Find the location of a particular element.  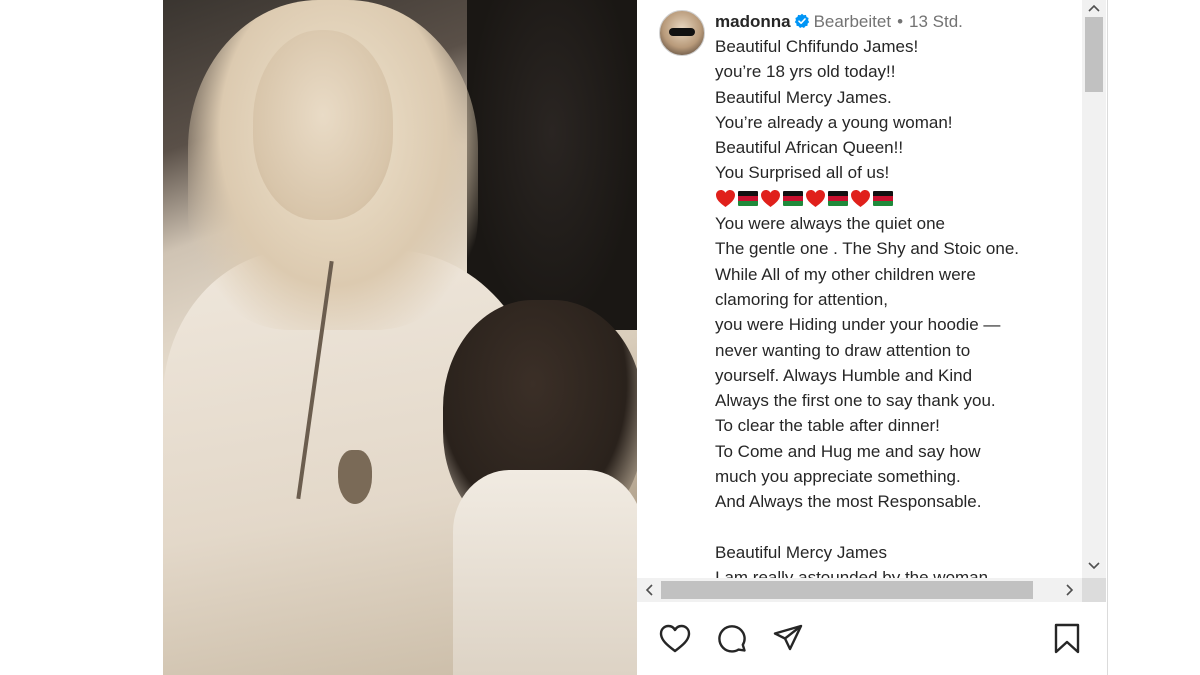

caption-line: To clear the table after dinner! is located at coordinates (827, 426).